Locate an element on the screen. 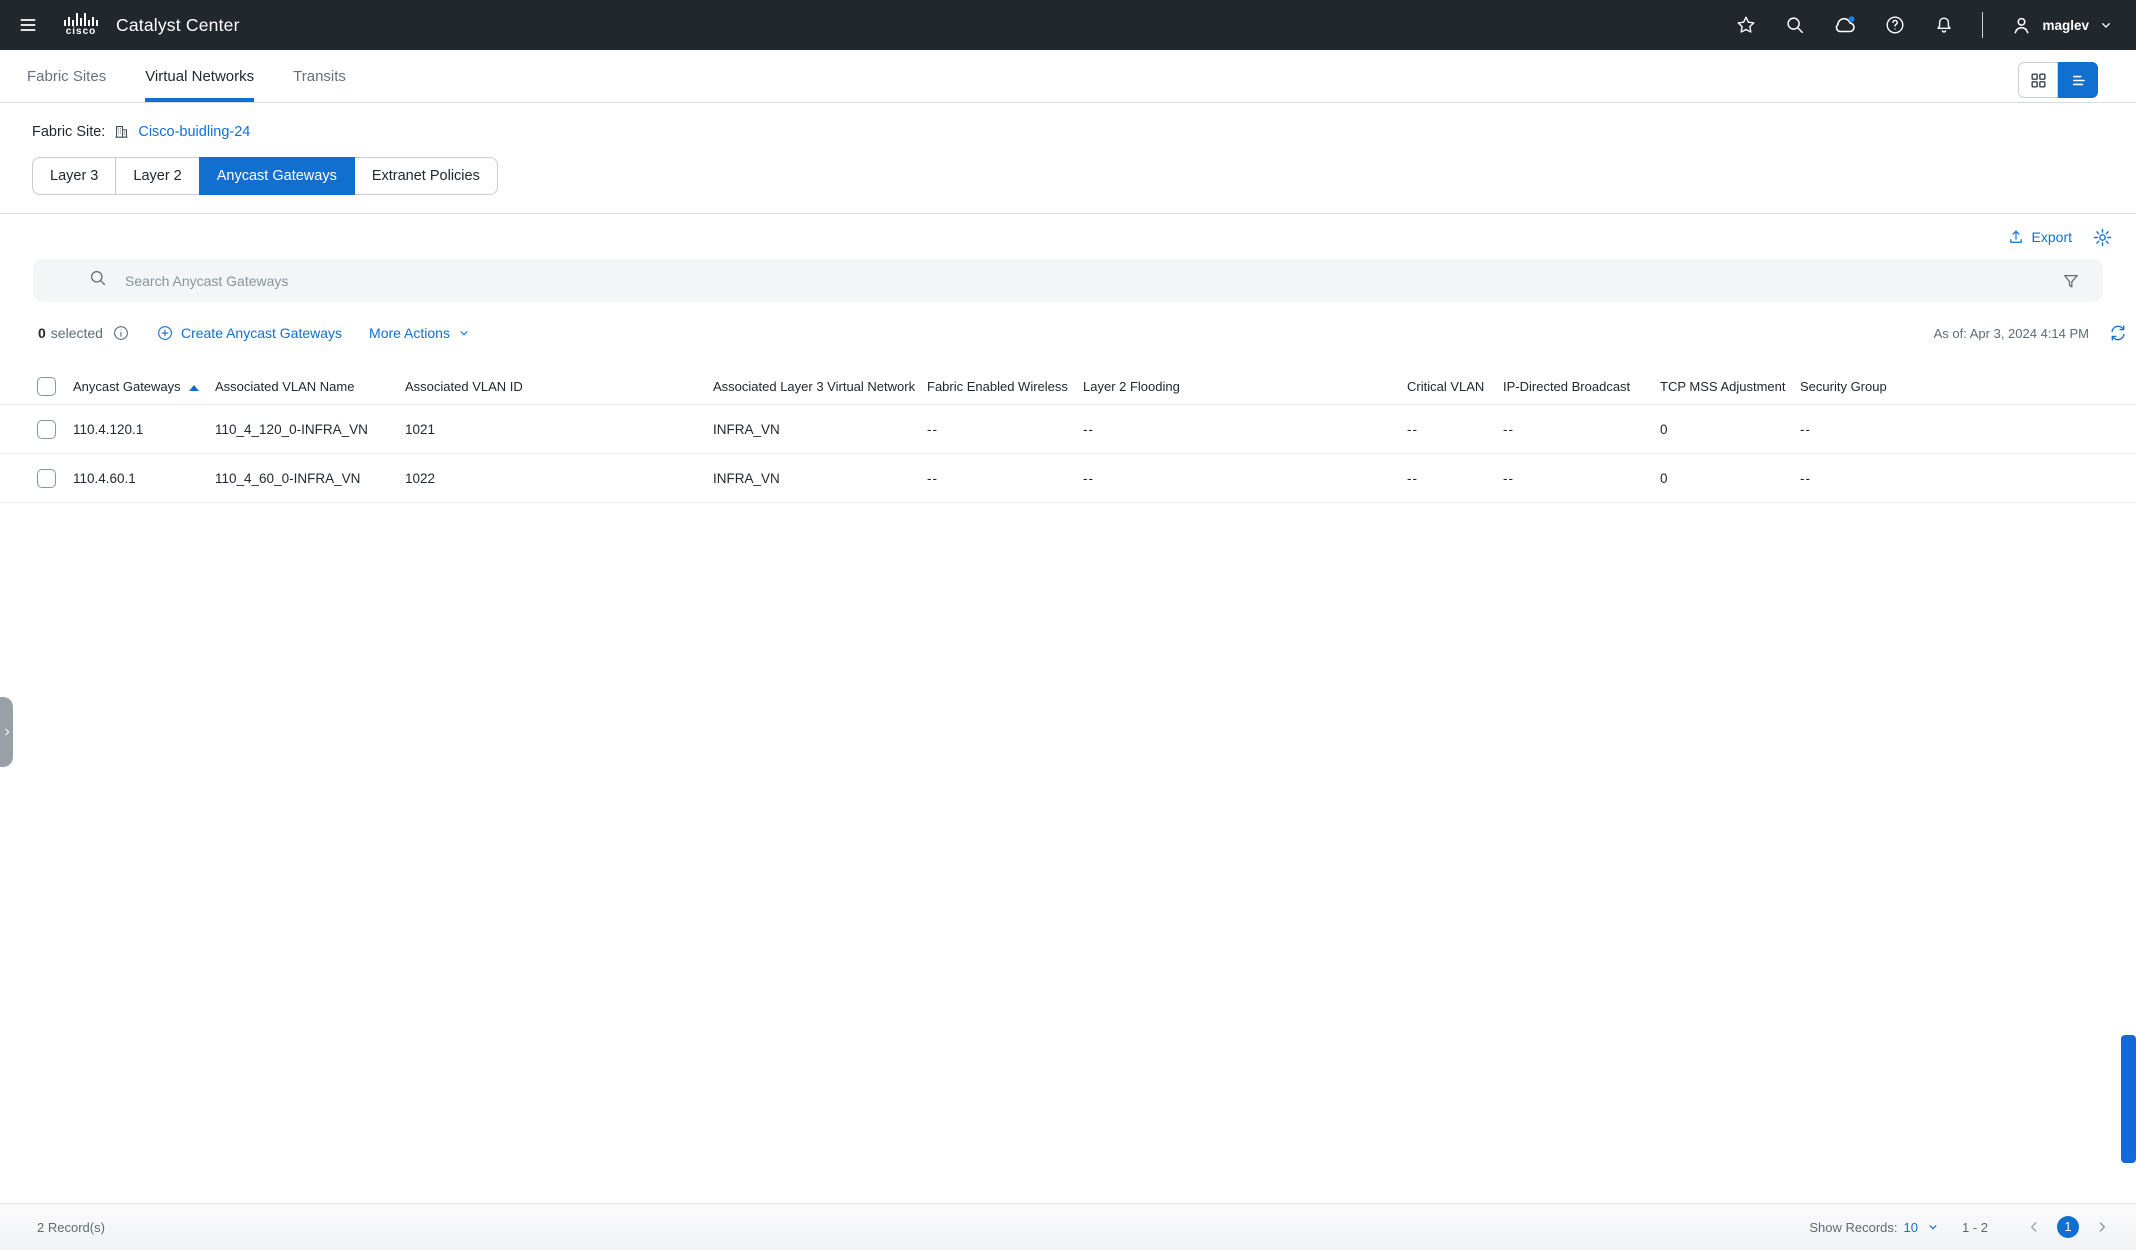 The image size is (2136, 1250). search-input is located at coordinates (1092, 280).